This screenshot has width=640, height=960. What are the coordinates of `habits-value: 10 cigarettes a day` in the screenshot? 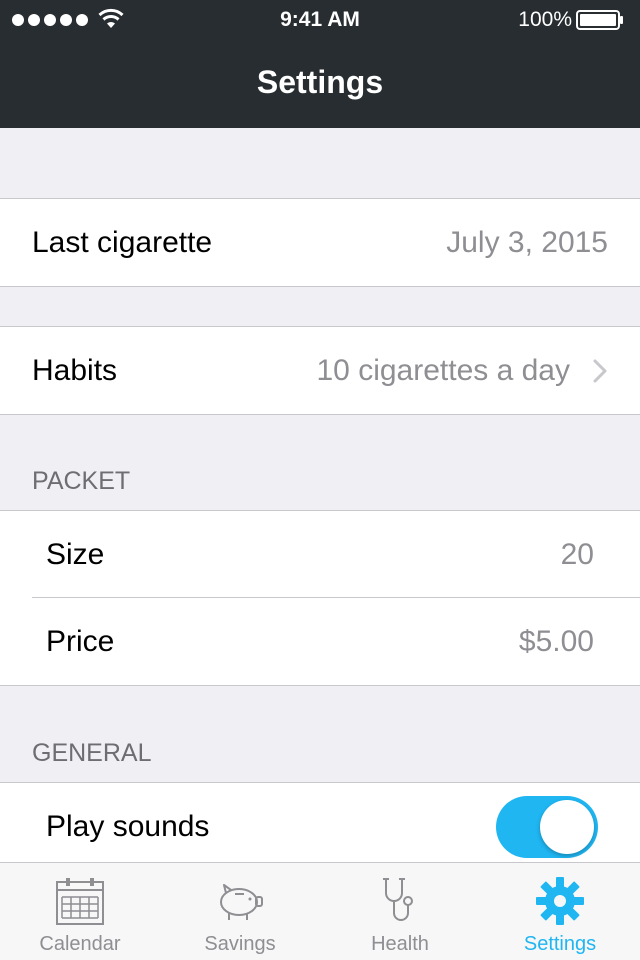 It's located at (443, 370).